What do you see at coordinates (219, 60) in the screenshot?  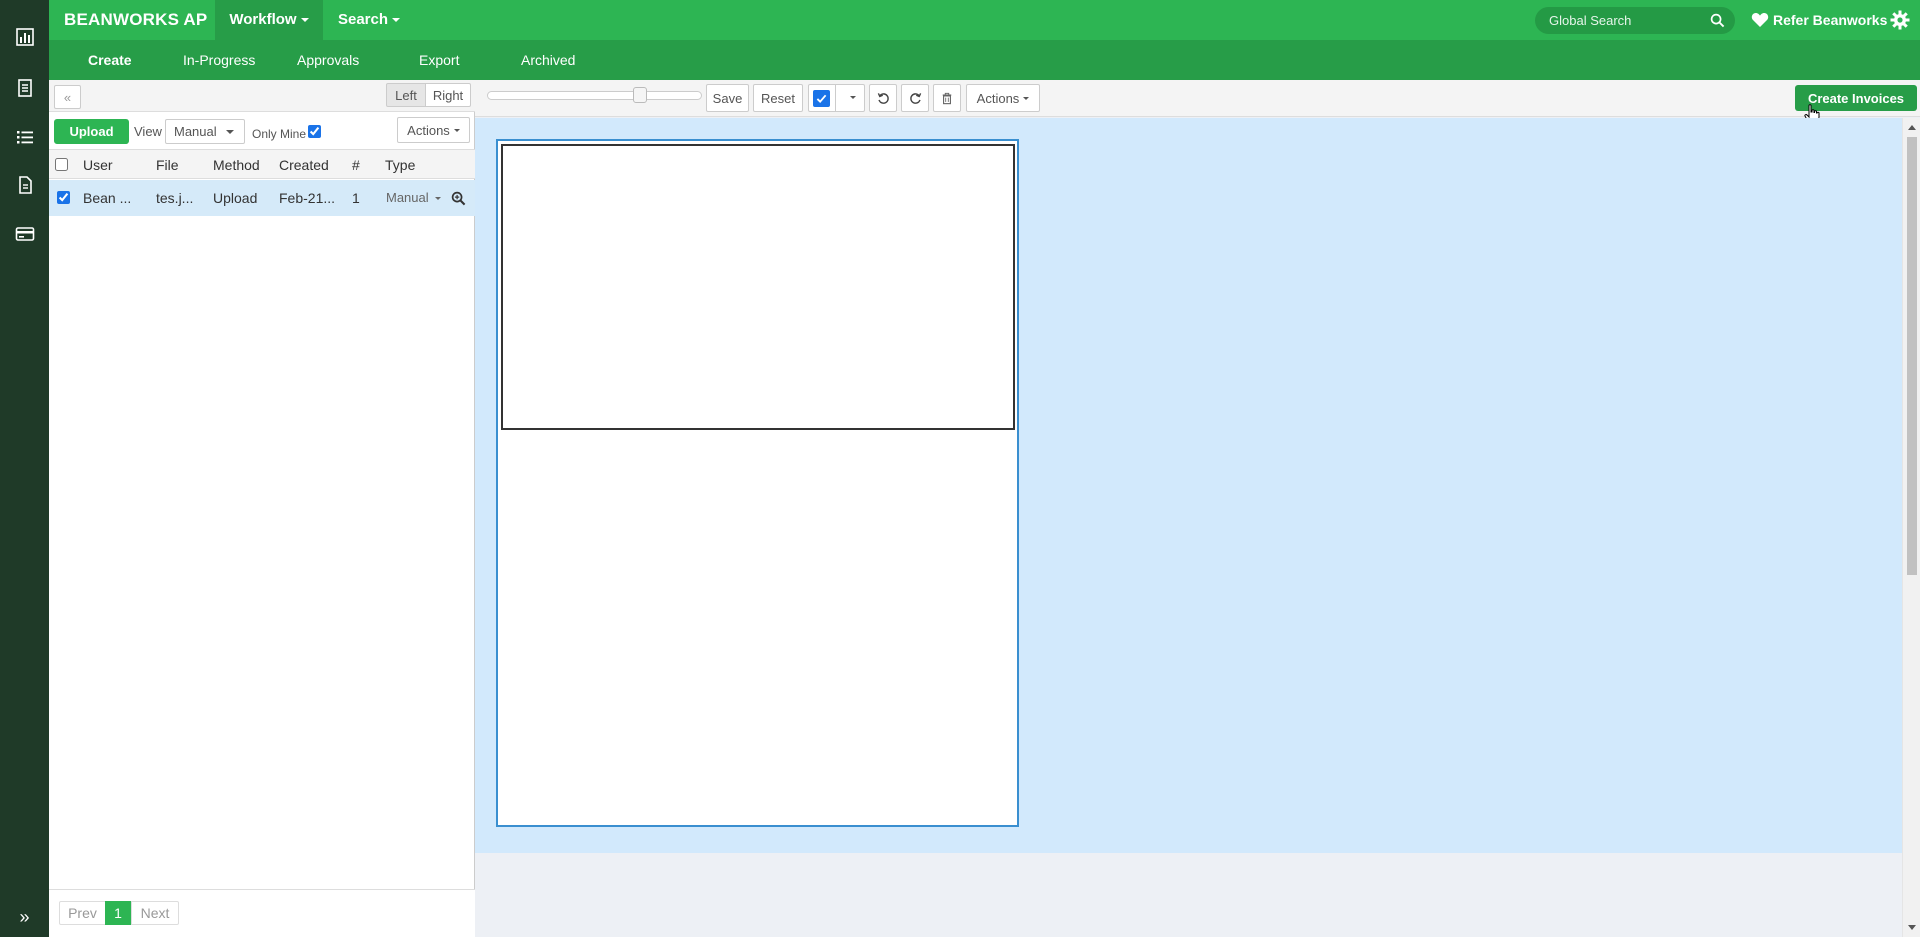 I see `subnav-in-progress: In-Progress` at bounding box center [219, 60].